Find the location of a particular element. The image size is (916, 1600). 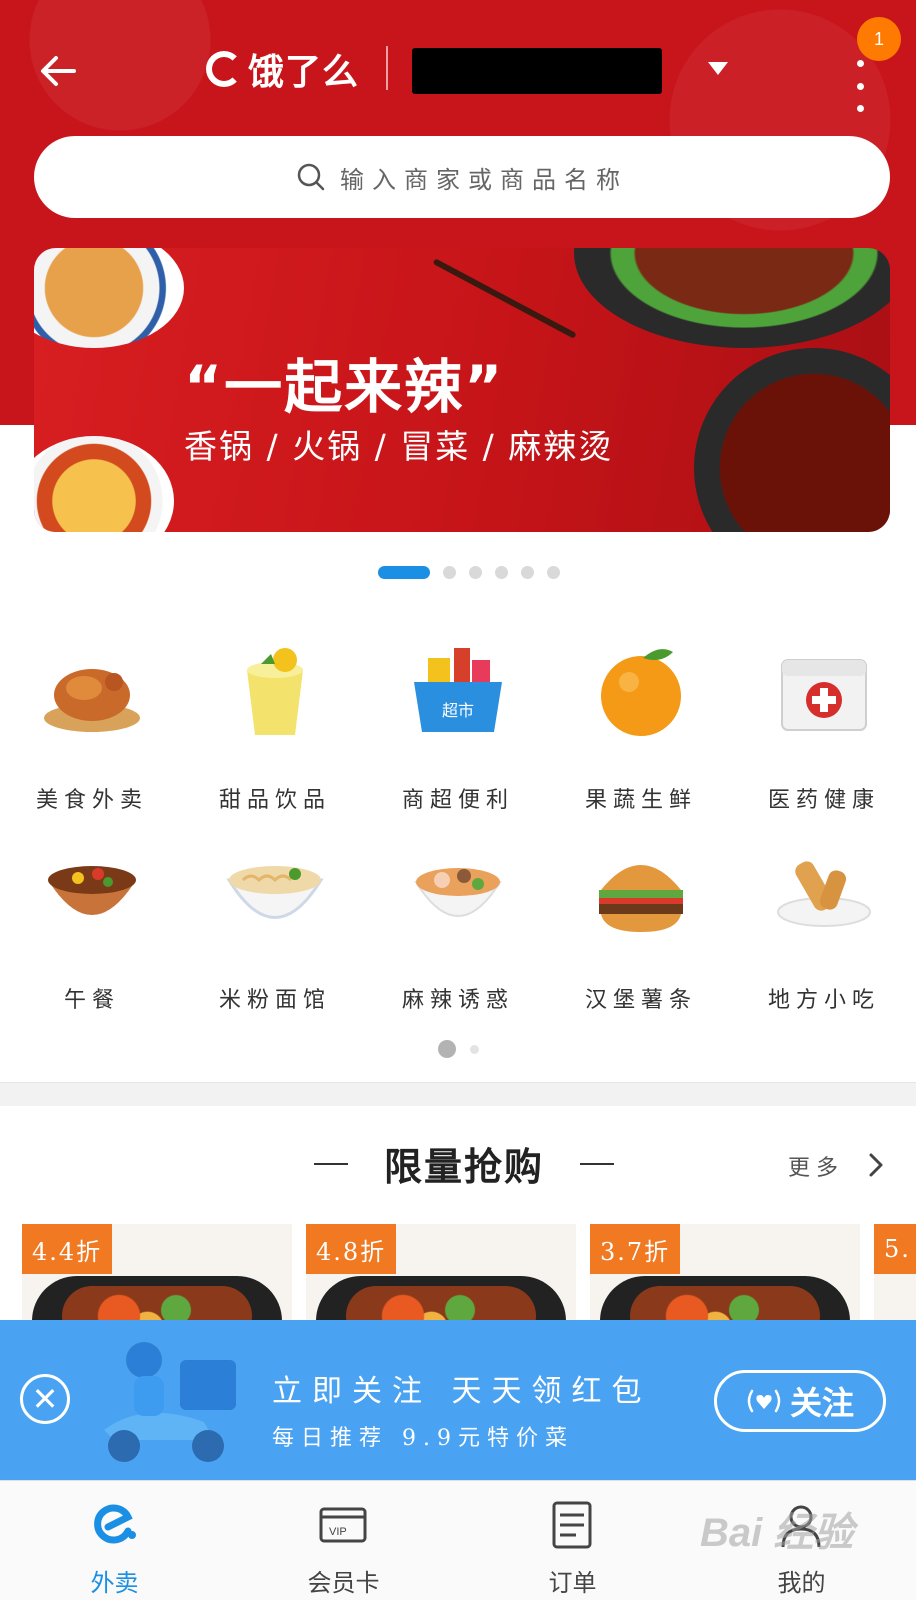

discount-badge: 5. is located at coordinates (895, 1249).